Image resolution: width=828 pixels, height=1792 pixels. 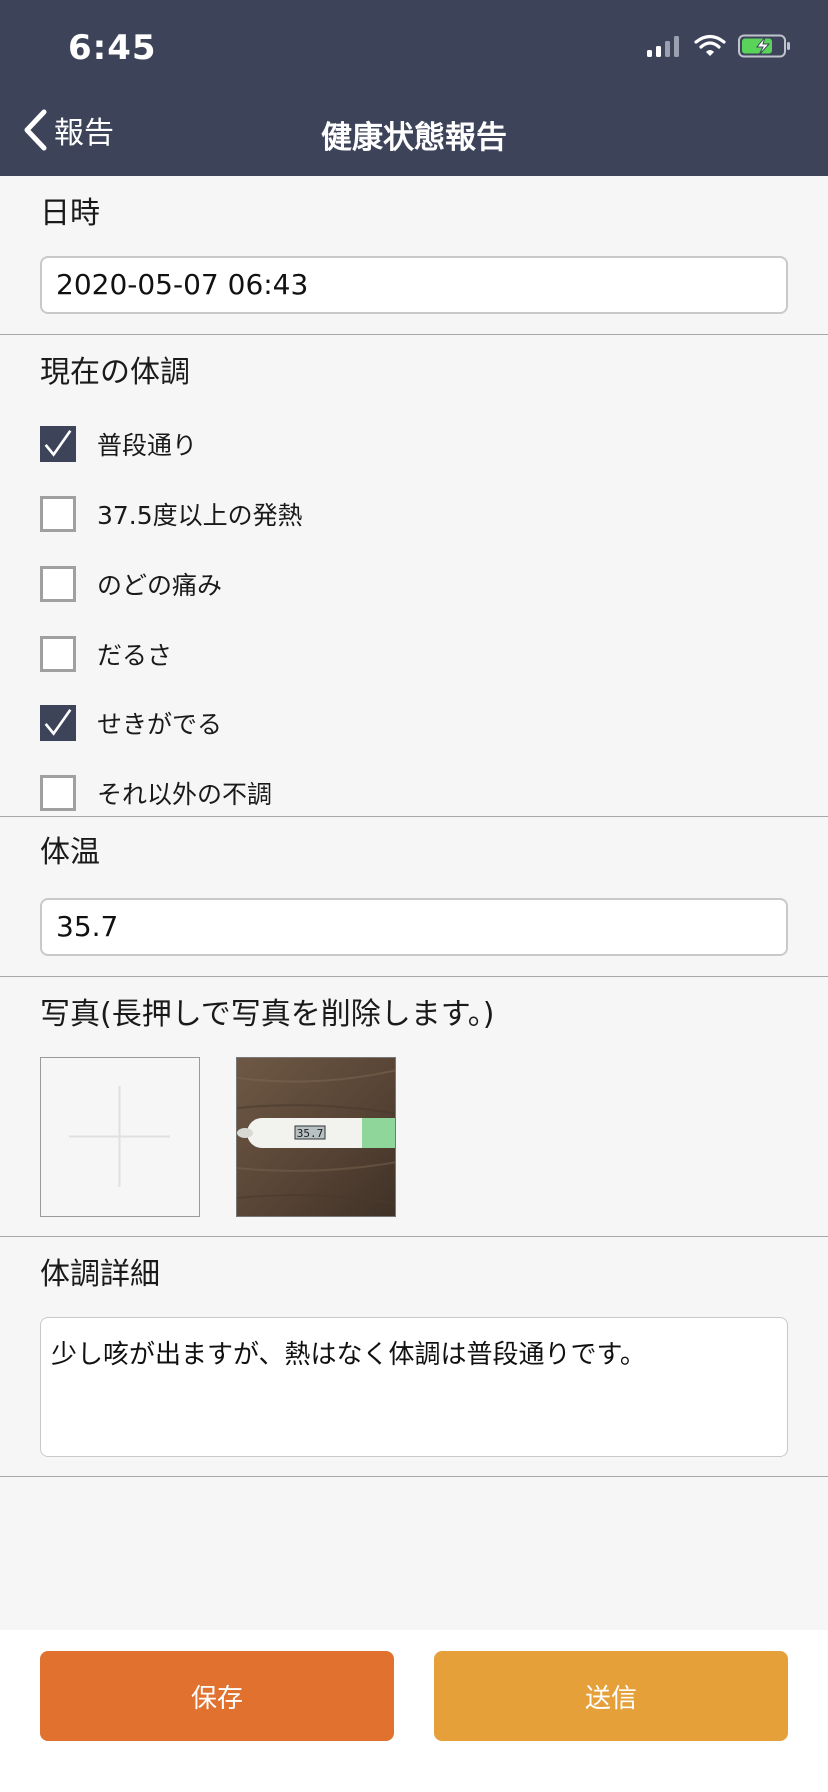 I want to click on condition-option-normal: 普段通り, so click(x=118, y=444).